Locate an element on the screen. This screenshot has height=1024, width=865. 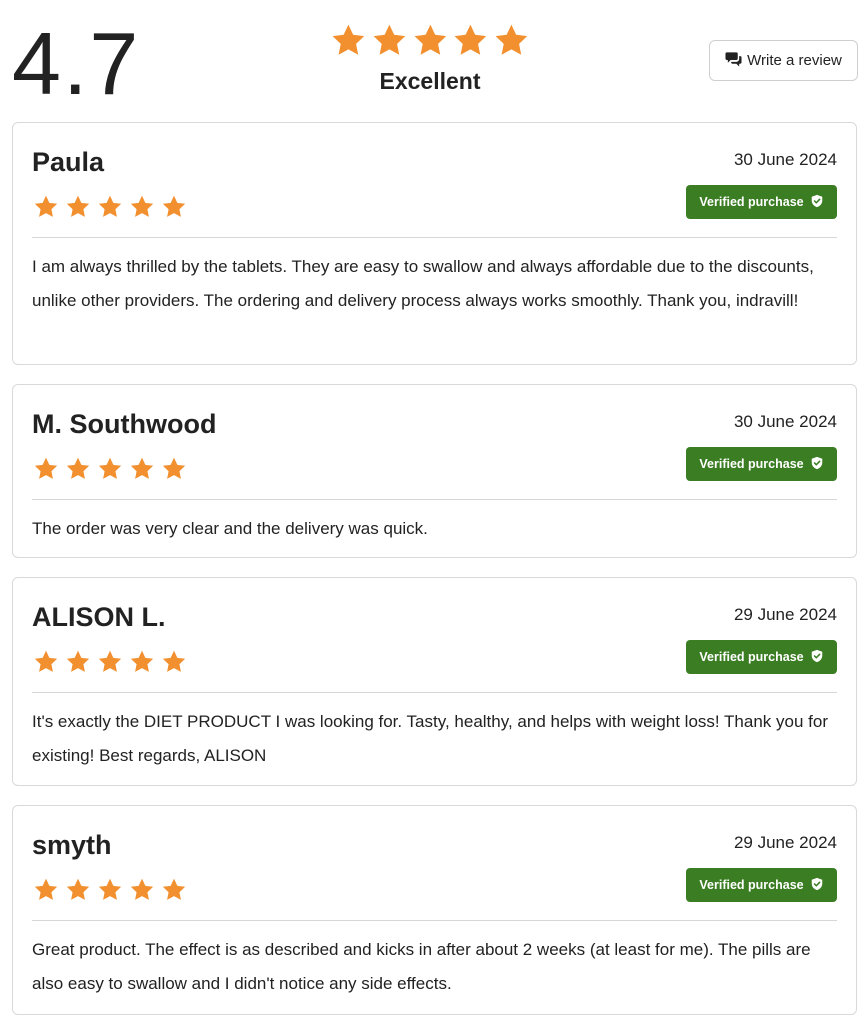
reviewer-name: ALISON L. is located at coordinates (99, 617).